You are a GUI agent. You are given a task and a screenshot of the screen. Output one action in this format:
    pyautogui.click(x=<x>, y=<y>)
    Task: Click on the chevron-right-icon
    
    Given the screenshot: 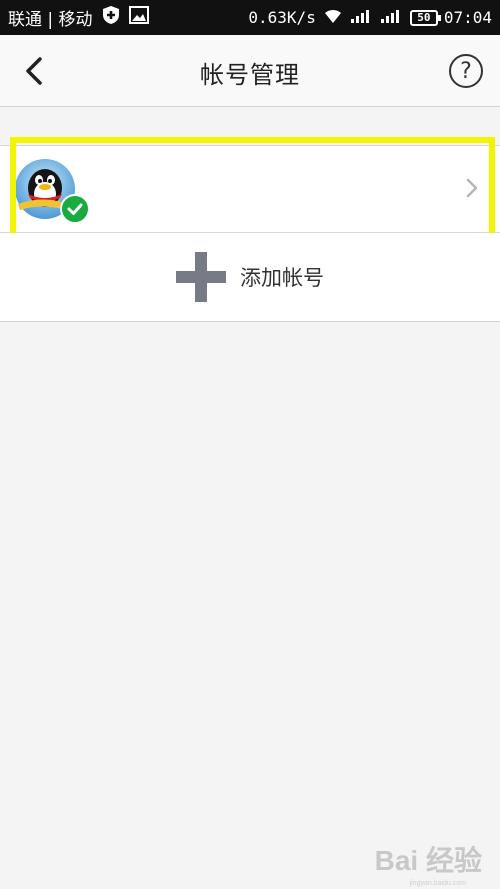 What is the action you would take?
    pyautogui.click(x=472, y=188)
    